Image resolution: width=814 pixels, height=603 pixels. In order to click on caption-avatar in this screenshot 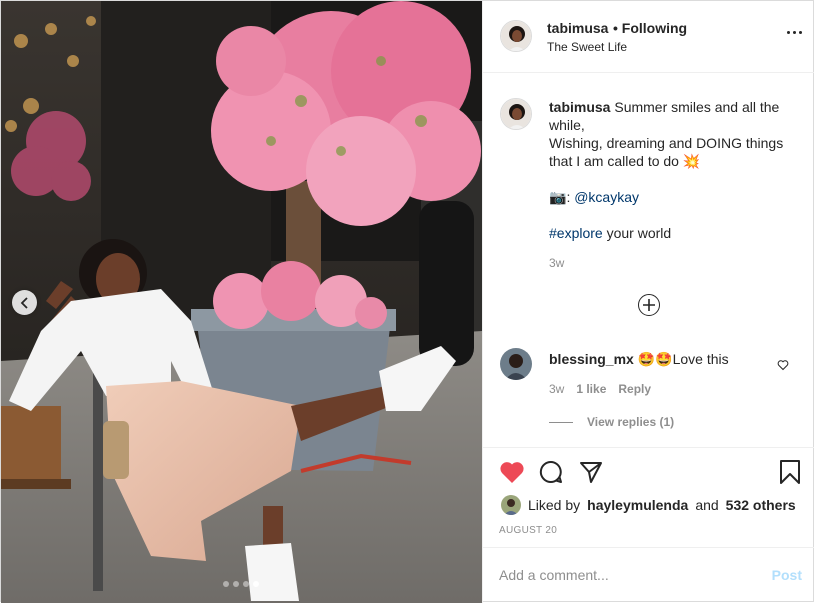, I will do `click(516, 114)`.